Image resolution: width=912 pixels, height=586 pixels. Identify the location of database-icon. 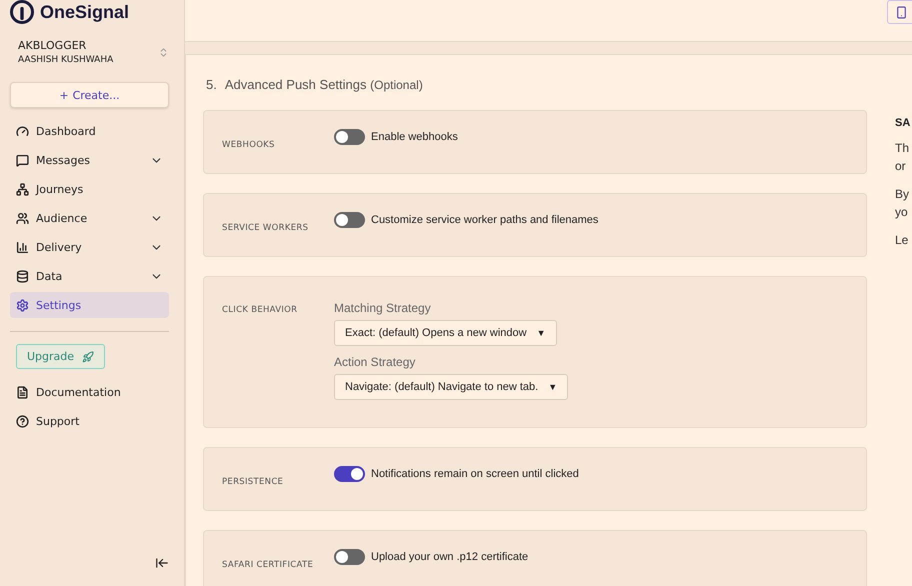
(22, 276).